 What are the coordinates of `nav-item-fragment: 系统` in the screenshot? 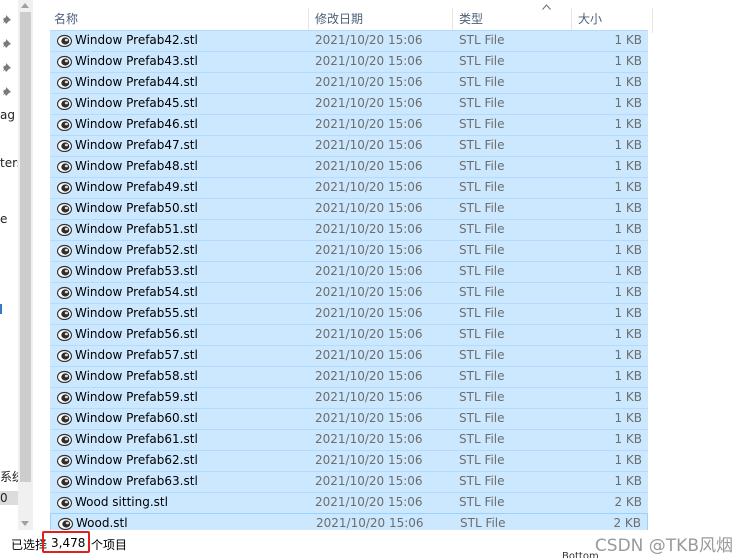 It's located at (9, 476).